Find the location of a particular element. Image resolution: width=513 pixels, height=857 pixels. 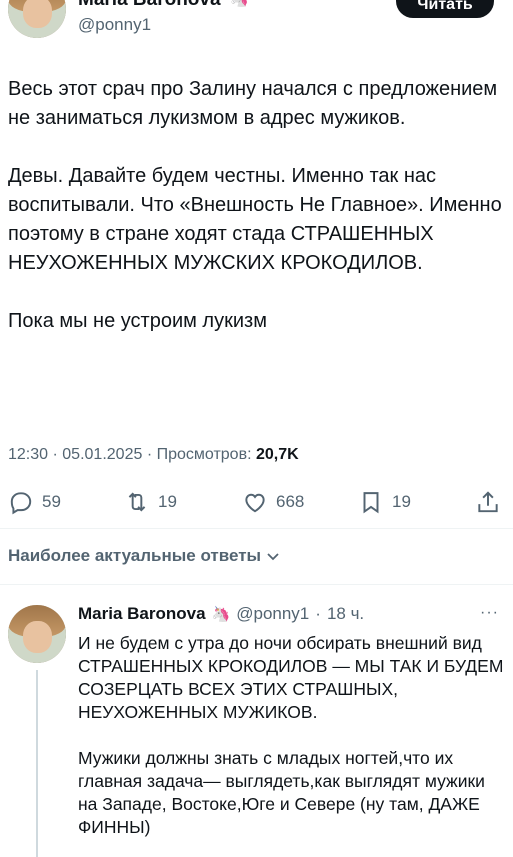

bookmark-button: 19 is located at coordinates (384, 502).